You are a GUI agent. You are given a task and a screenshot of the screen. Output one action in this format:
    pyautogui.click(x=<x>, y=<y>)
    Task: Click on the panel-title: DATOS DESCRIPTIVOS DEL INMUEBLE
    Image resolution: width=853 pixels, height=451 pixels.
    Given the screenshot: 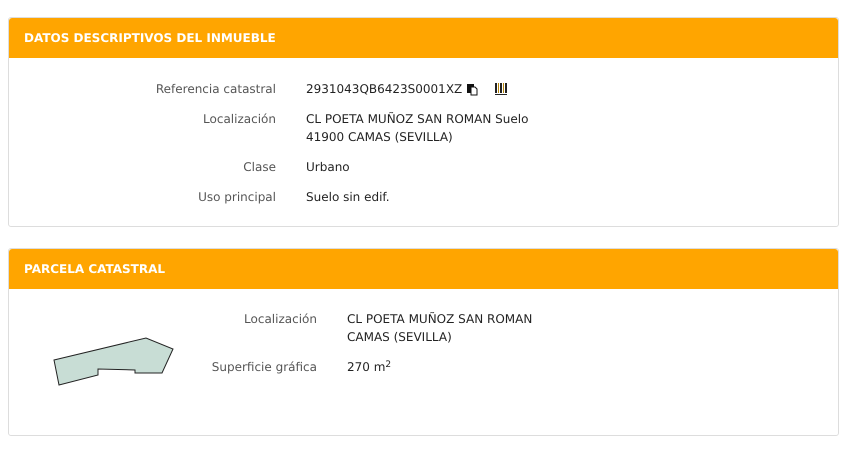 What is the action you would take?
    pyautogui.click(x=150, y=38)
    